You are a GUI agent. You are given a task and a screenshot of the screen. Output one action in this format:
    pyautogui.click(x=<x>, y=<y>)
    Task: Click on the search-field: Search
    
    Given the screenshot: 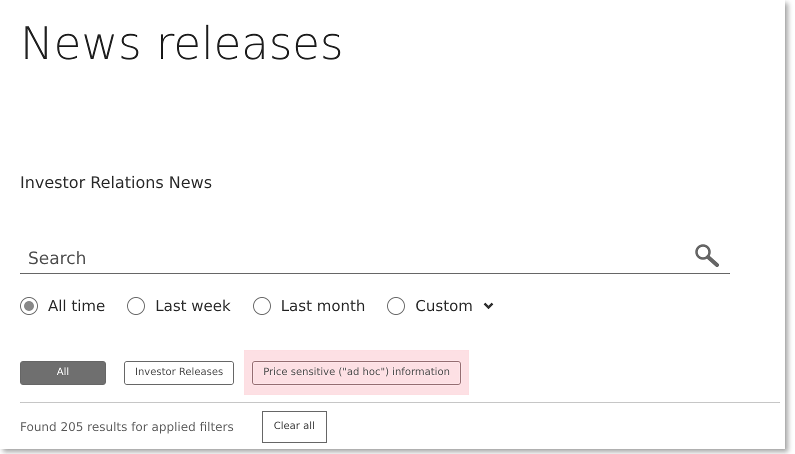 What is the action you would take?
    pyautogui.click(x=361, y=259)
    